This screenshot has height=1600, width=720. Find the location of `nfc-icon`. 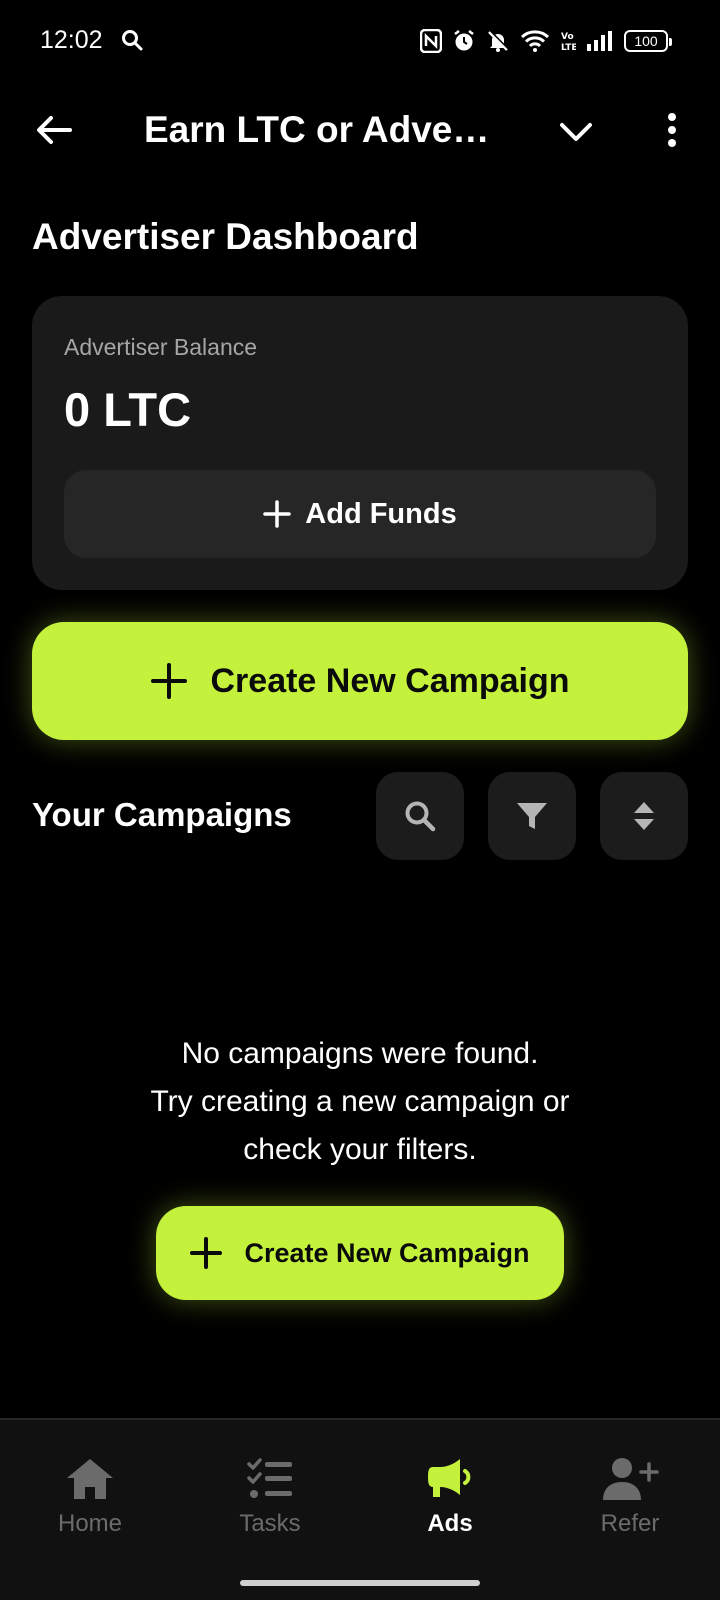

nfc-icon is located at coordinates (431, 41).